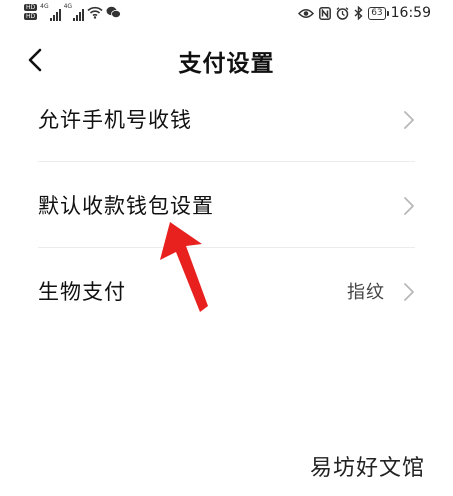 This screenshot has height=496, width=453. Describe the element at coordinates (367, 466) in the screenshot. I see `watermark: 易坊好文馆` at that location.